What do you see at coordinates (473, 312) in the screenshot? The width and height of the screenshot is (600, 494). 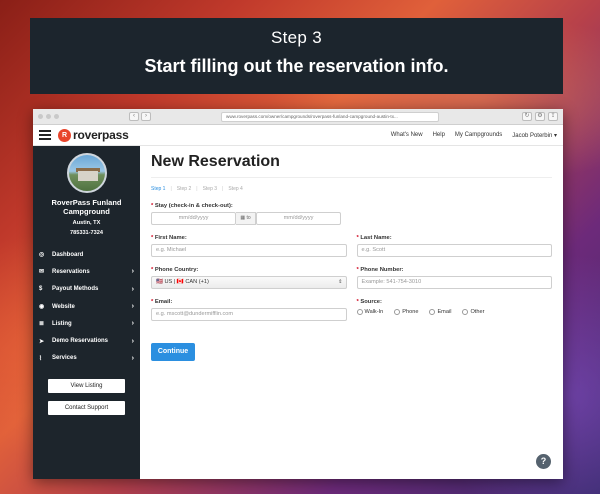 I see `source-other-radio: Other` at bounding box center [473, 312].